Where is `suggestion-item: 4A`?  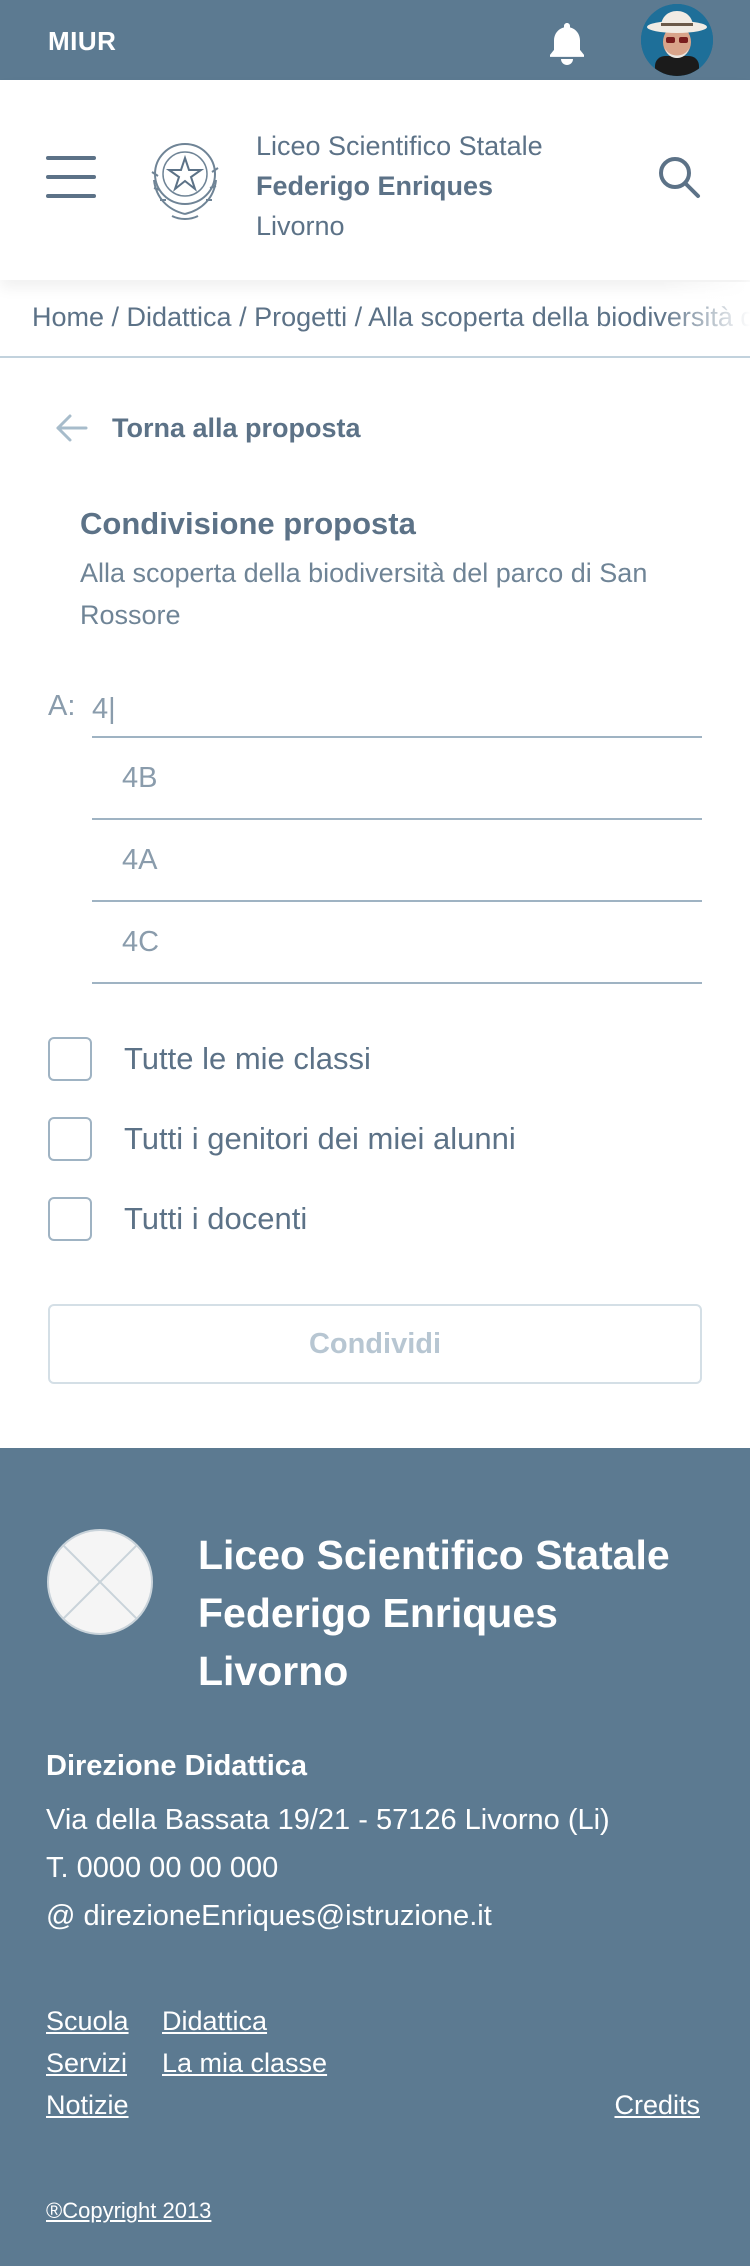
suggestion-item: 4A is located at coordinates (397, 861).